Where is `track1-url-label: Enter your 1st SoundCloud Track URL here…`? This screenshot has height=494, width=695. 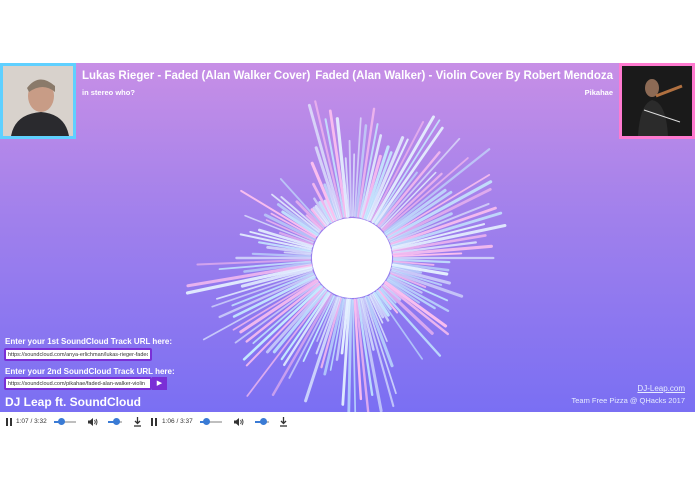
track1-url-label: Enter your 1st SoundCloud Track URL here… is located at coordinates (88, 341).